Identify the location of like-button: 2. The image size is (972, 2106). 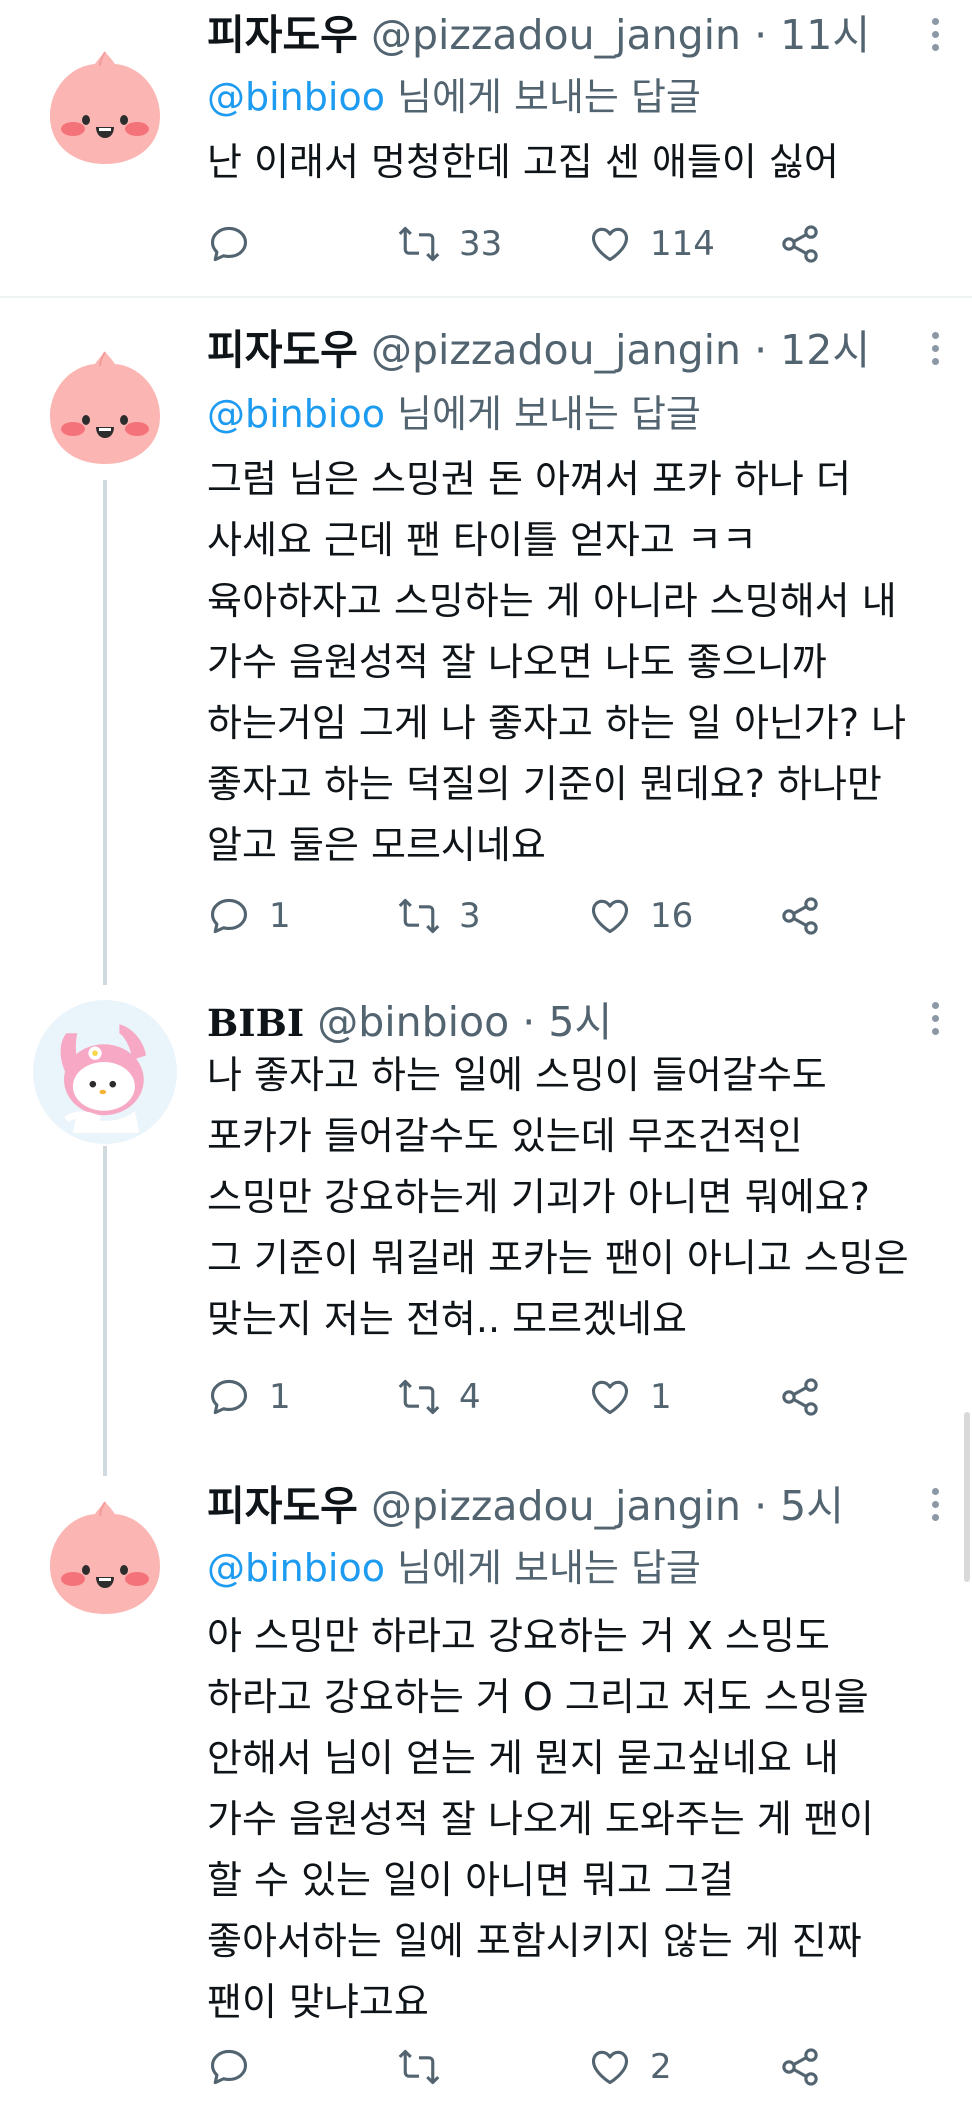
(630, 2067).